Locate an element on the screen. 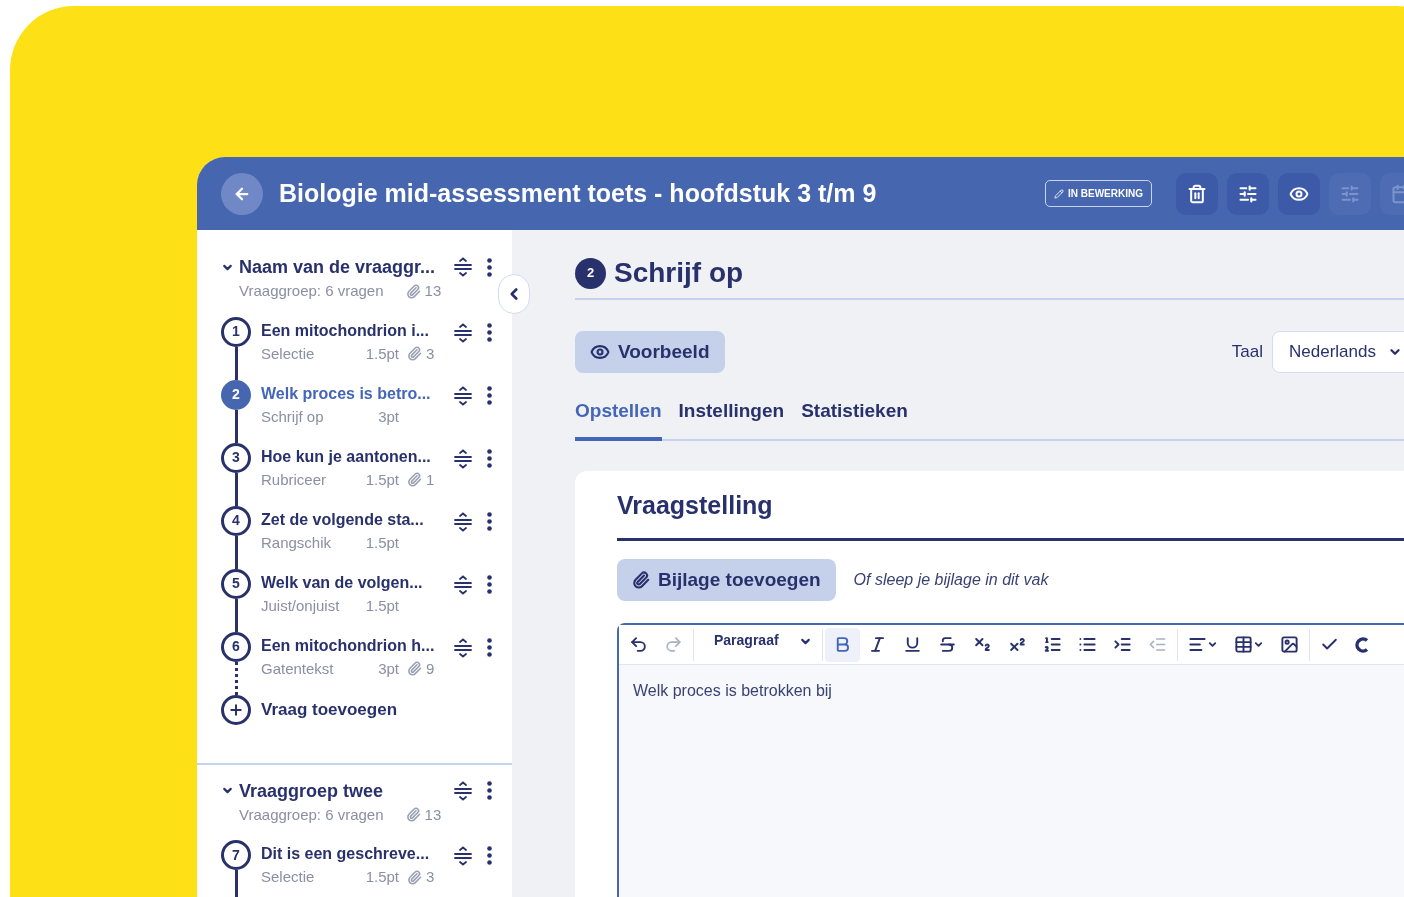 The image size is (1404, 897). add-attachment-button: Bijlage toevoegen is located at coordinates (726, 580).